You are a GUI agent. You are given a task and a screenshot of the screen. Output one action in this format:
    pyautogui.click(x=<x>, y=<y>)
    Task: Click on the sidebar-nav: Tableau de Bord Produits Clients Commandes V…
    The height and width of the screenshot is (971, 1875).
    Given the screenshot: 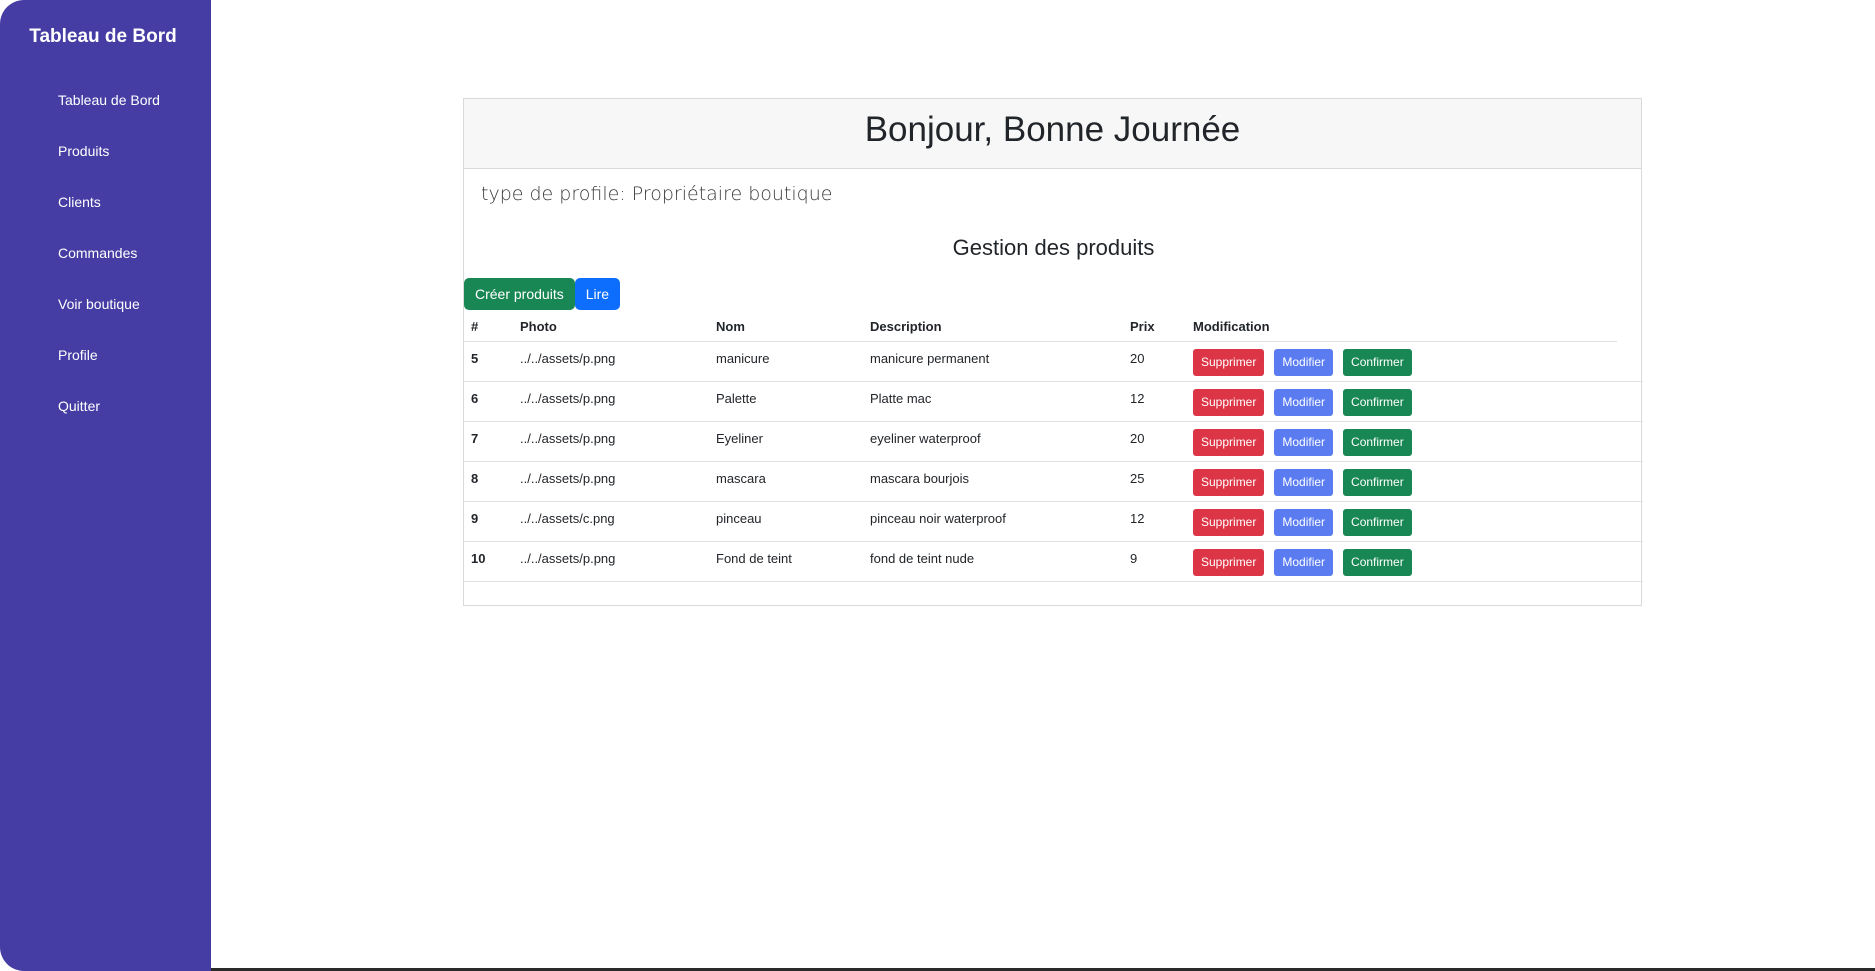 What is the action you would take?
    pyautogui.click(x=109, y=266)
    